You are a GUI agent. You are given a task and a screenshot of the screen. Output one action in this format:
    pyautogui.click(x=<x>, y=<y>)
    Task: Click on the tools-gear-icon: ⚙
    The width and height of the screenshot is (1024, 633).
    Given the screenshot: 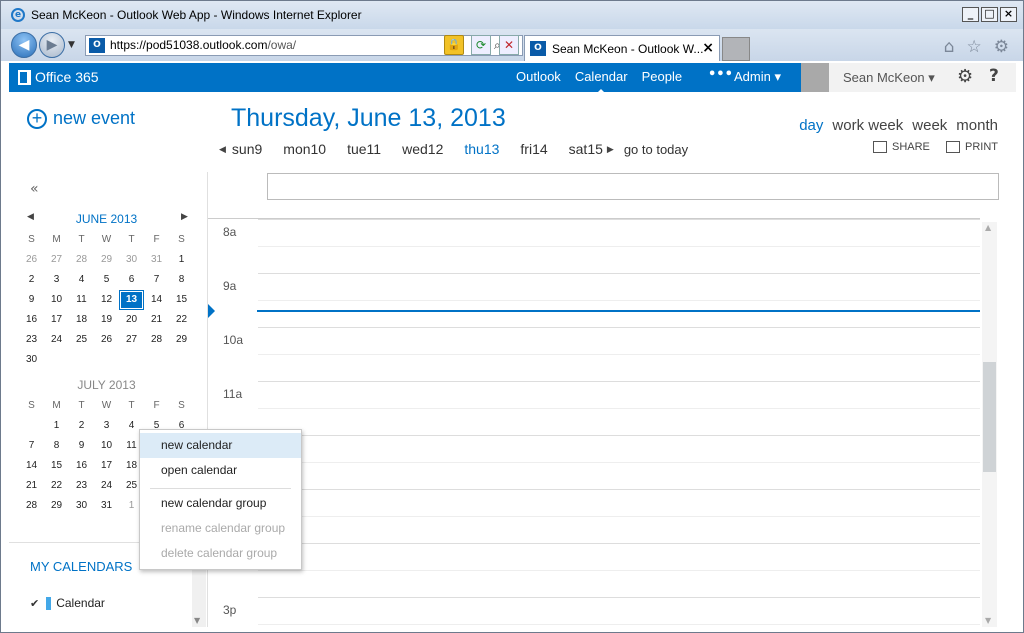 What is the action you would take?
    pyautogui.click(x=1001, y=47)
    